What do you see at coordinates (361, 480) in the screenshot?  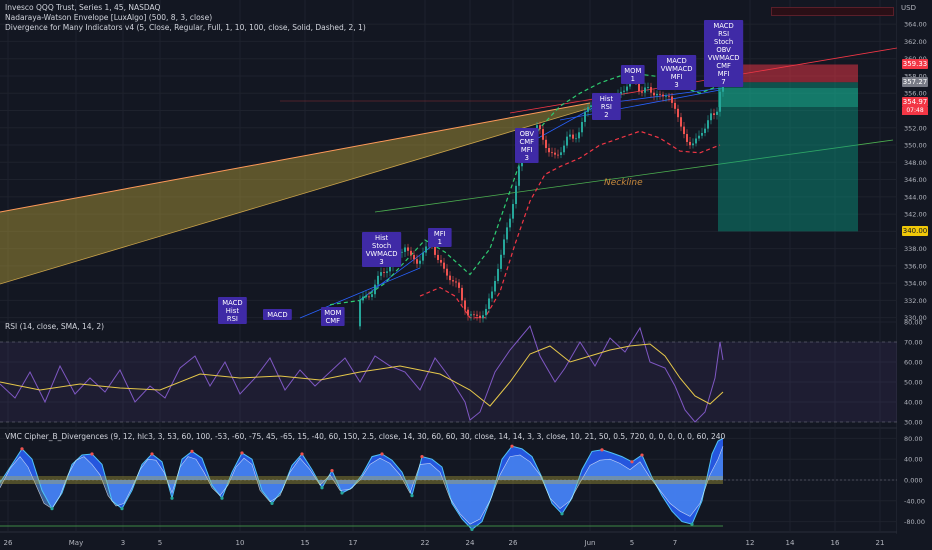 I see `vmc-money-flow` at bounding box center [361, 480].